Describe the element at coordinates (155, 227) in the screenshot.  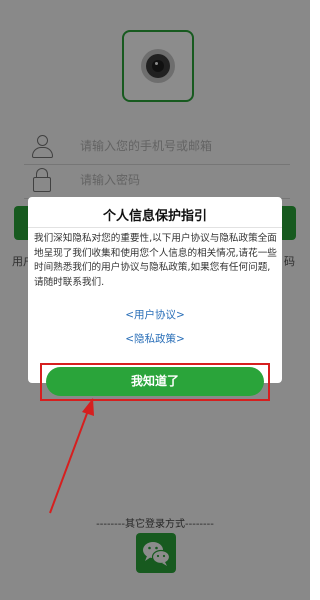
I see `dialog-divider` at that location.